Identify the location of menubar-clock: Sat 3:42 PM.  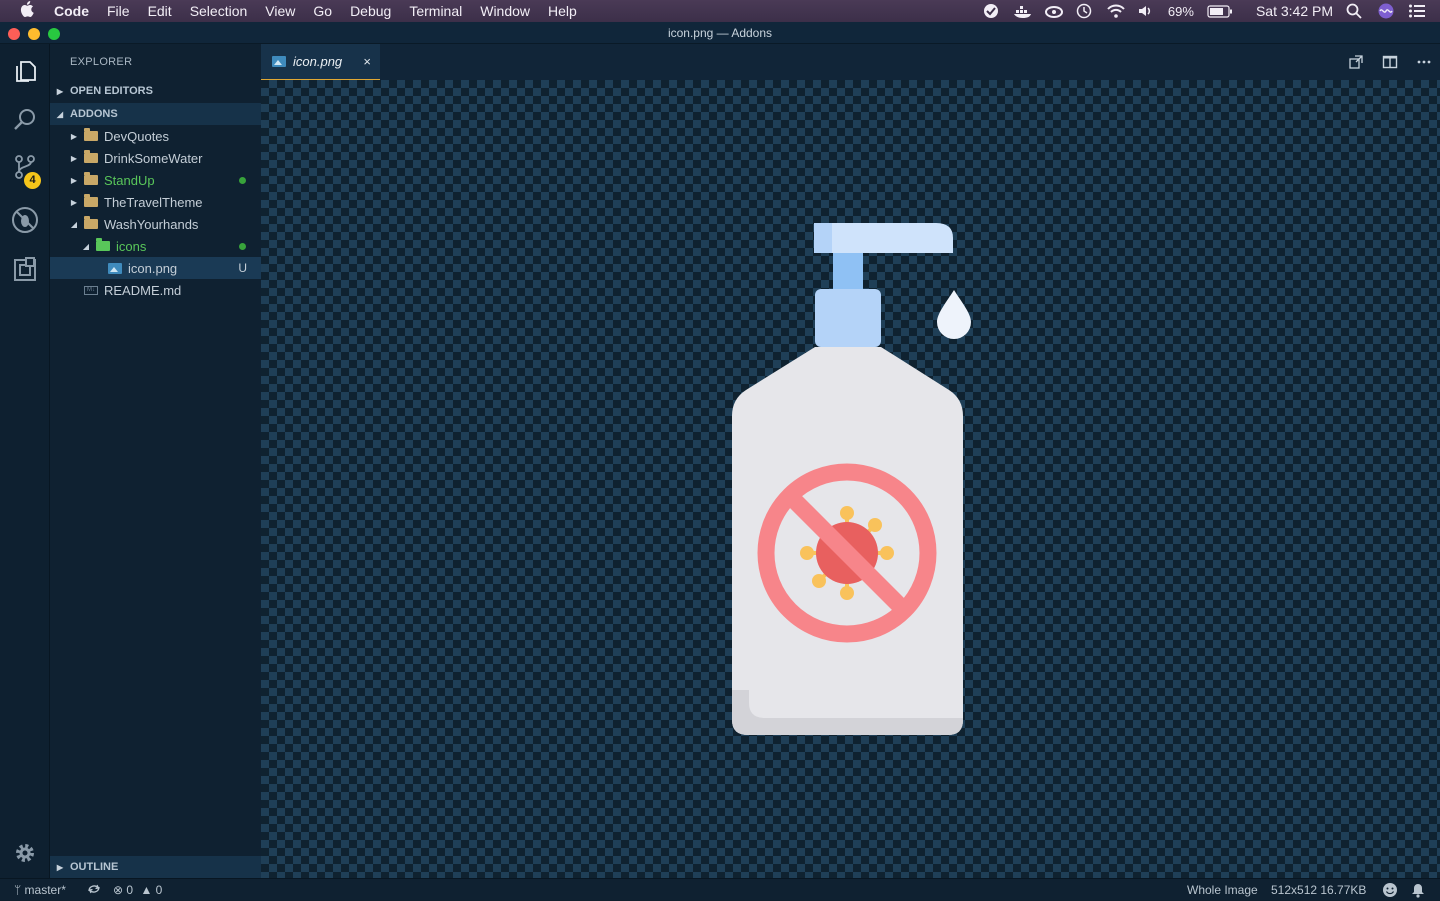
(1294, 11).